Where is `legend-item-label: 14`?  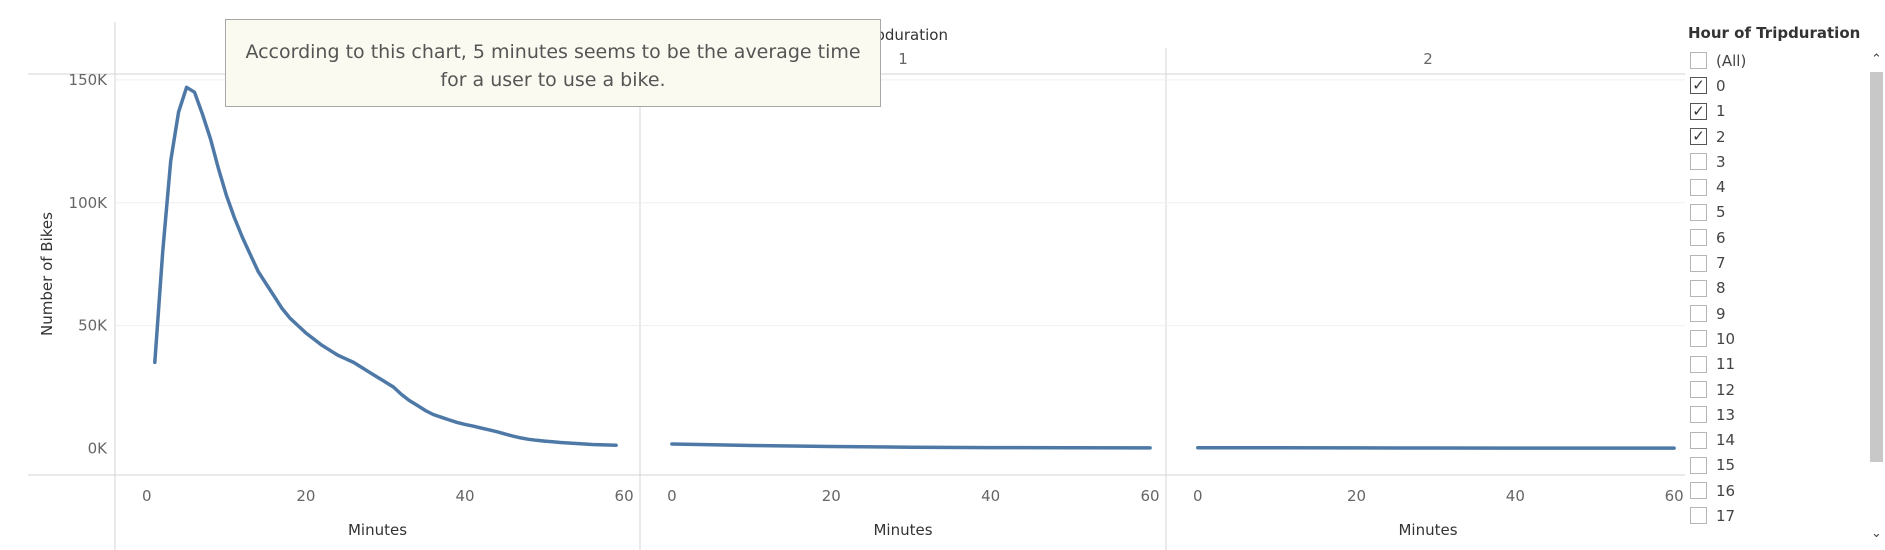 legend-item-label: 14 is located at coordinates (1726, 440).